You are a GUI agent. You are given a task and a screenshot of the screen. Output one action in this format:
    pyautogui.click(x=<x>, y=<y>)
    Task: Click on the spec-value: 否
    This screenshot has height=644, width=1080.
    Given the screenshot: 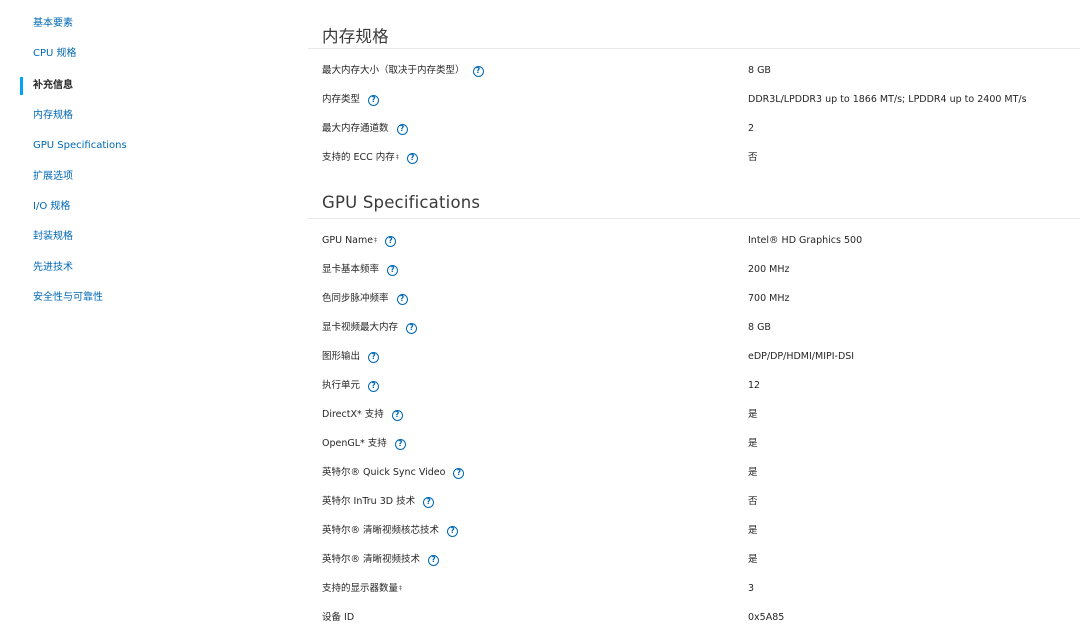 What is the action you would take?
    pyautogui.click(x=753, y=157)
    